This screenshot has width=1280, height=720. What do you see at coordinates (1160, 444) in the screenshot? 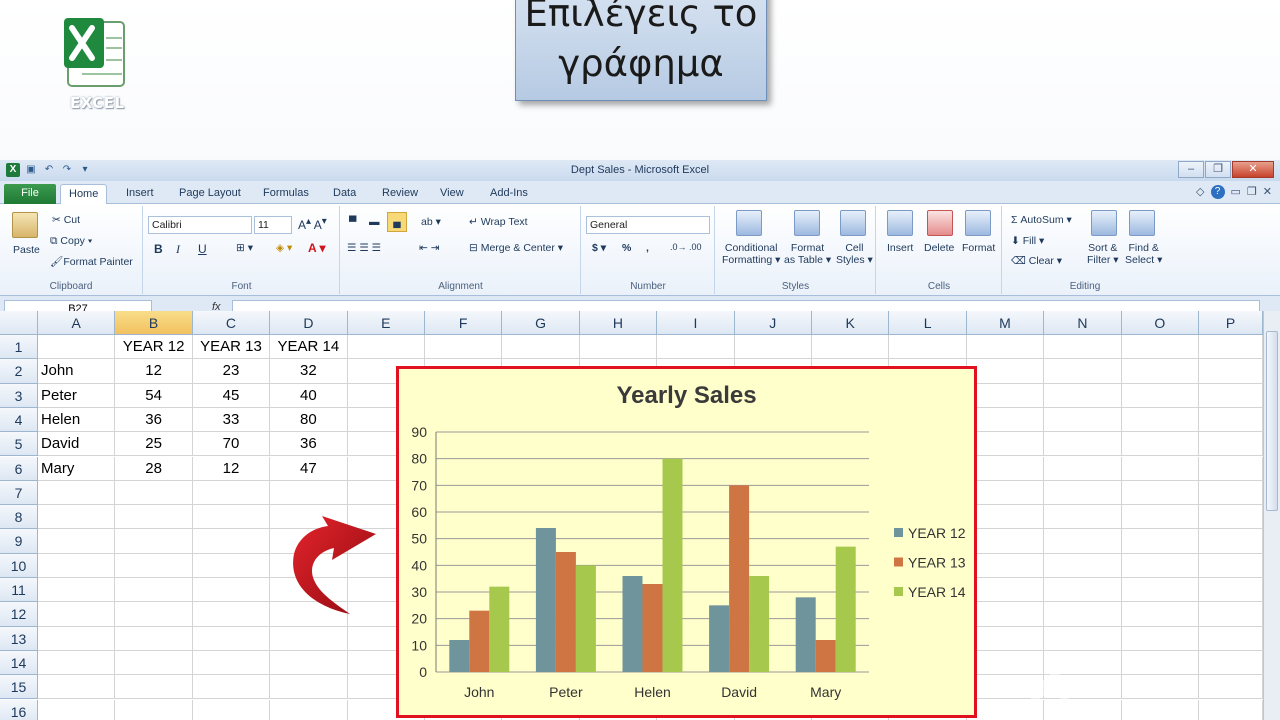
I see `cell-o5` at bounding box center [1160, 444].